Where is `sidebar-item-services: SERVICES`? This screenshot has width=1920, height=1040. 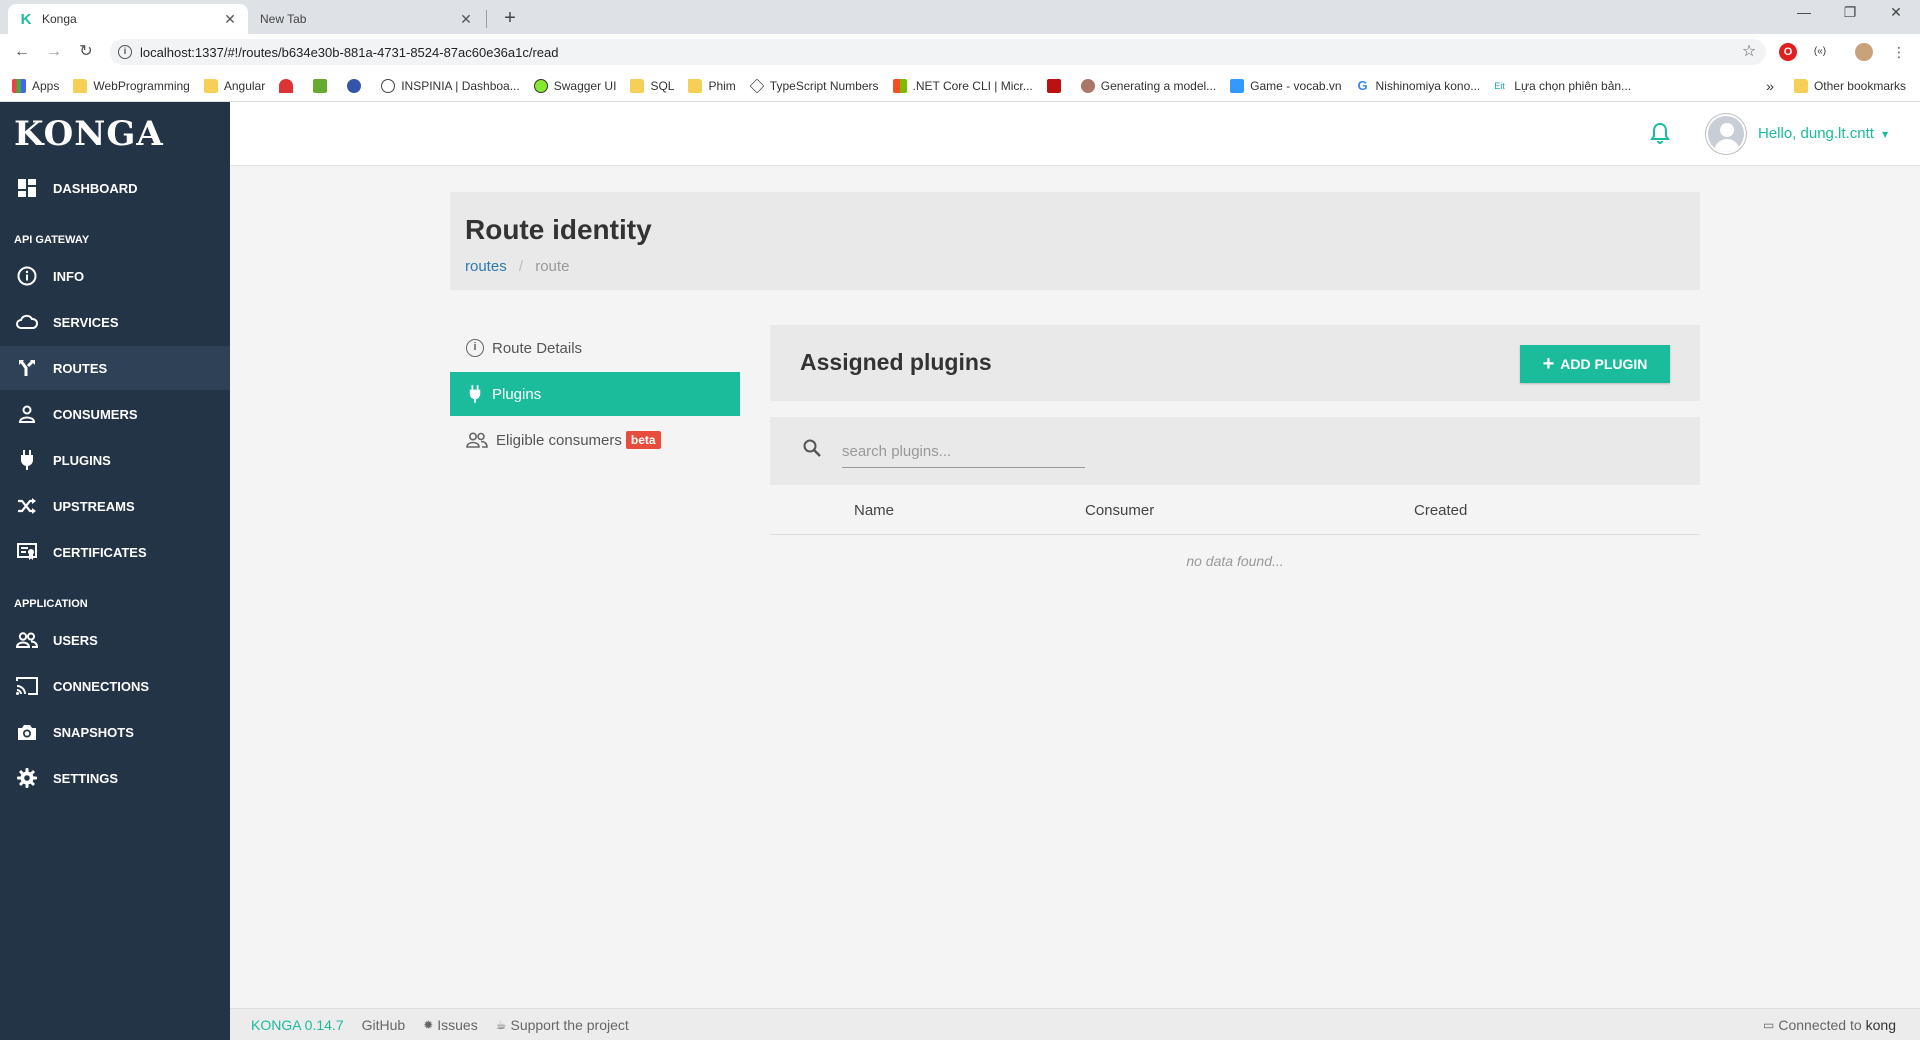
sidebar-item-services: SERVICES is located at coordinates (115, 322).